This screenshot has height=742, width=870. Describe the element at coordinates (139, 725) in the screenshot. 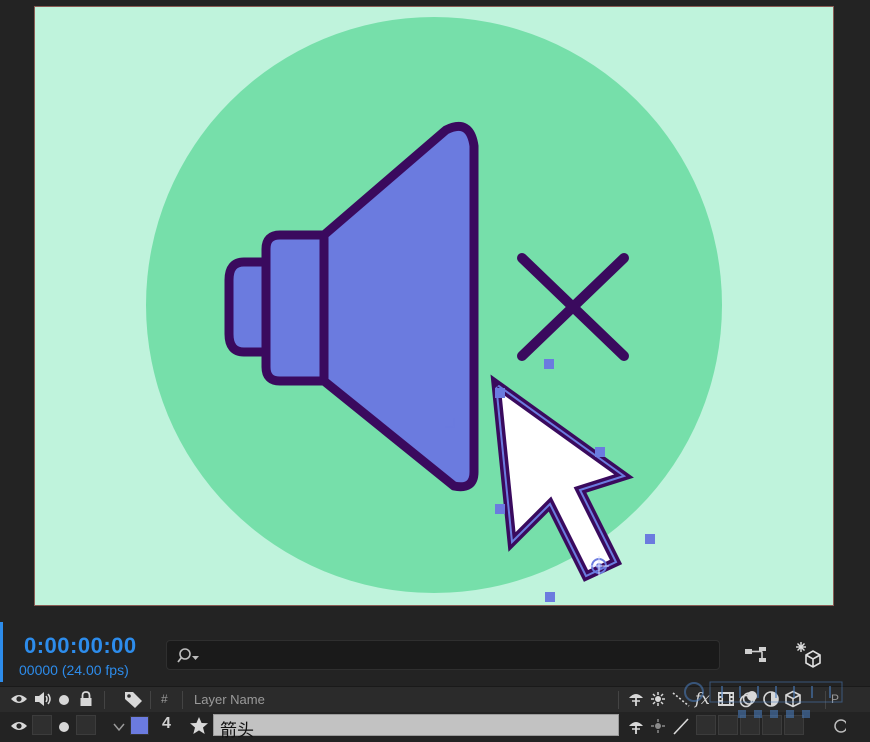

I see `layer-label-color-swatch` at that location.